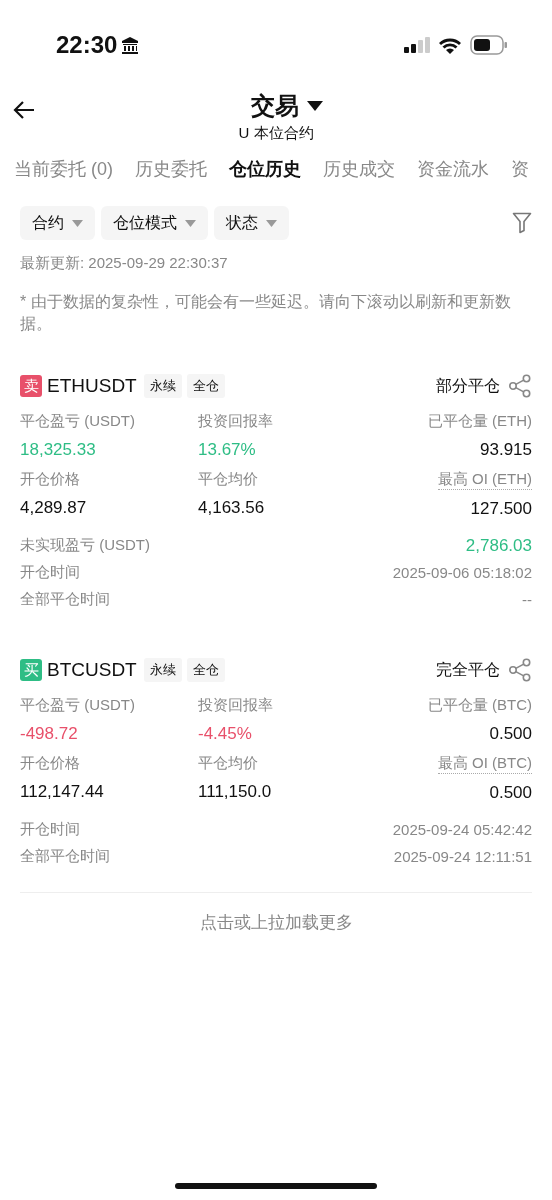 Image resolution: width=552 pixels, height=1200 pixels. I want to click on field-label: 已平仓量 (ETH), so click(479, 421).